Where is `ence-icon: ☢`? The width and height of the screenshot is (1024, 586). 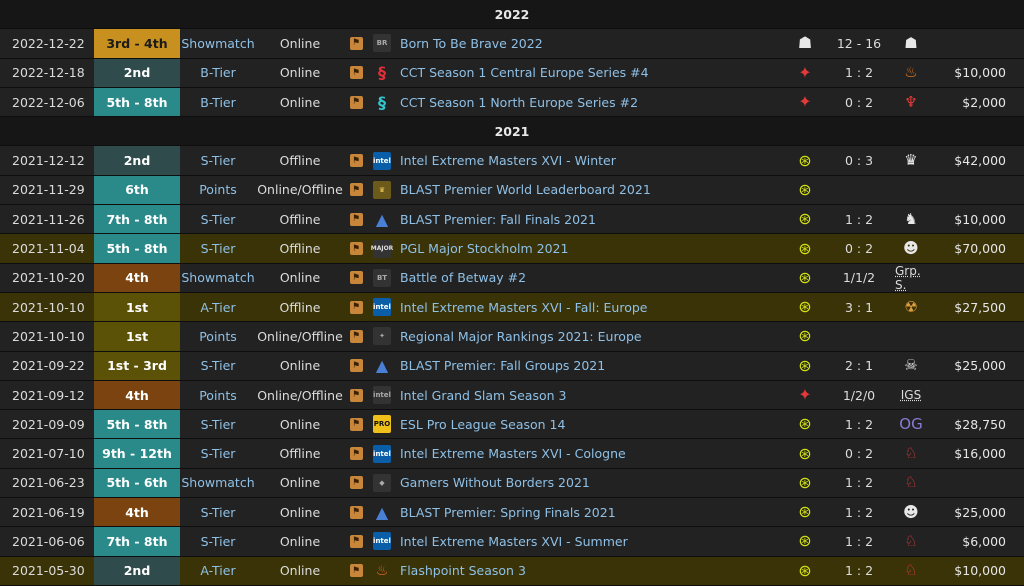
ence-icon: ☢ is located at coordinates (910, 307).